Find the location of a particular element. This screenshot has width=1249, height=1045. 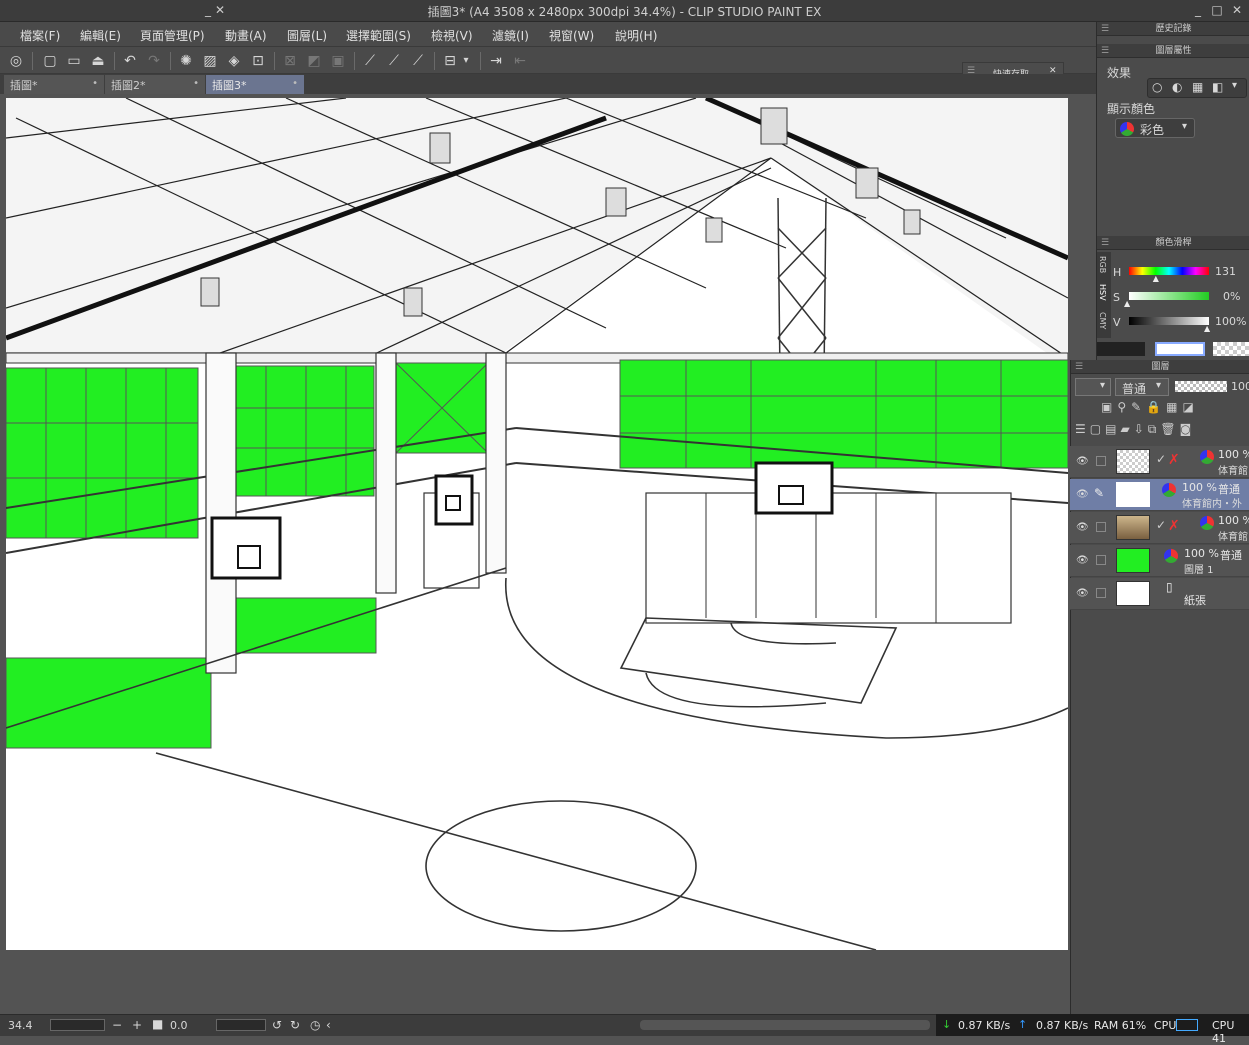

menu-file: 檔案(F) is located at coordinates (40, 35).